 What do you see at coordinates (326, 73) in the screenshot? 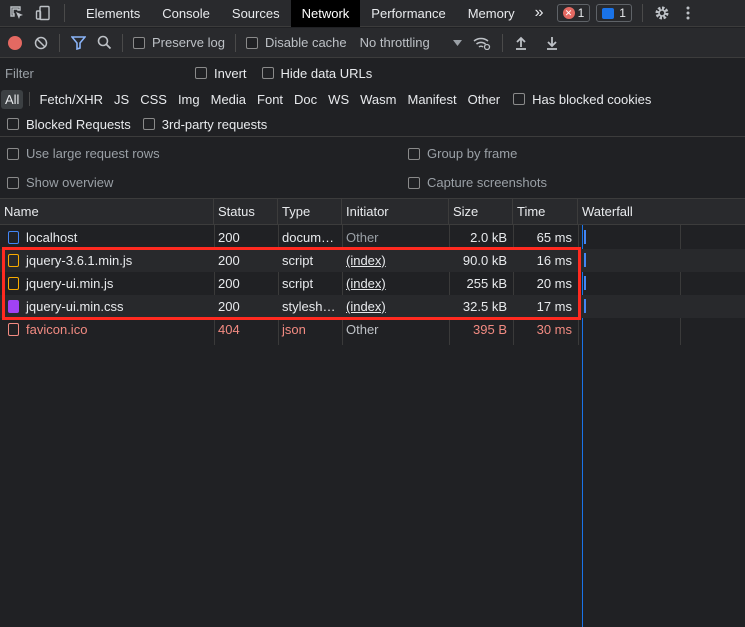
I see `hide-data-urls-label: Hide data URLs` at bounding box center [326, 73].